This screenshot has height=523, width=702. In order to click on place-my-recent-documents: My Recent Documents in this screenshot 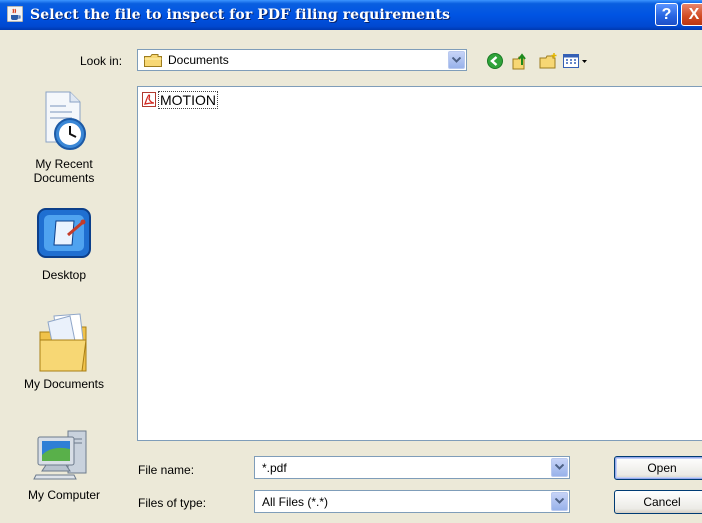, I will do `click(64, 137)`.